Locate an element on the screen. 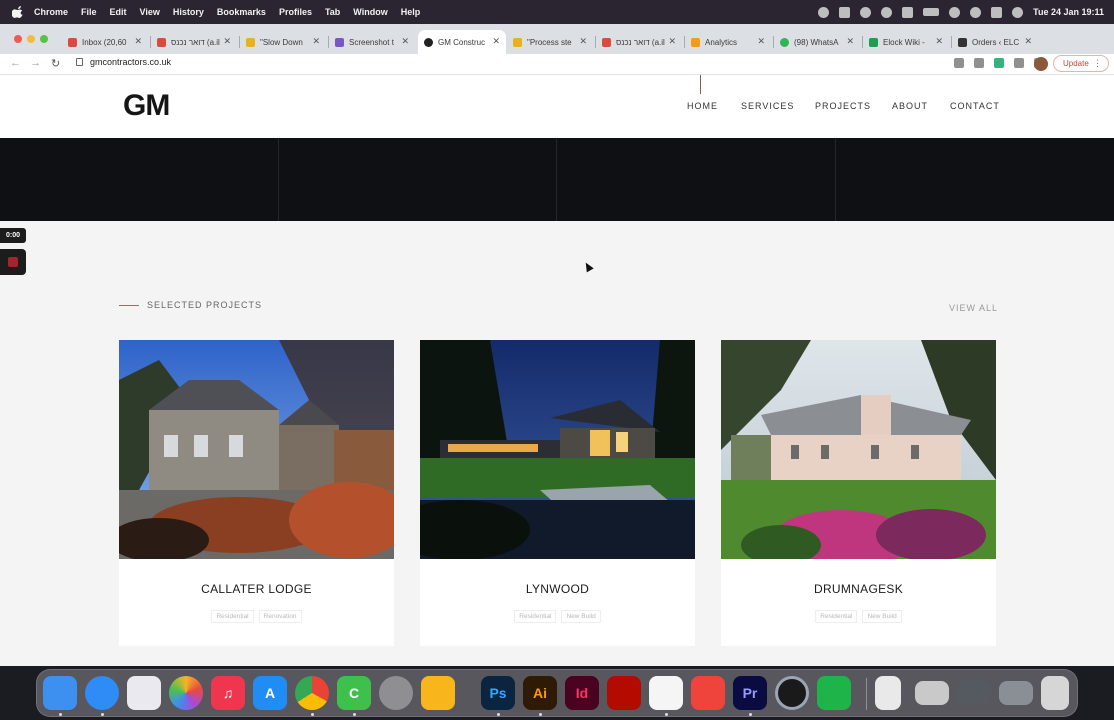  menu-profiles: Profiles is located at coordinates (295, 12).